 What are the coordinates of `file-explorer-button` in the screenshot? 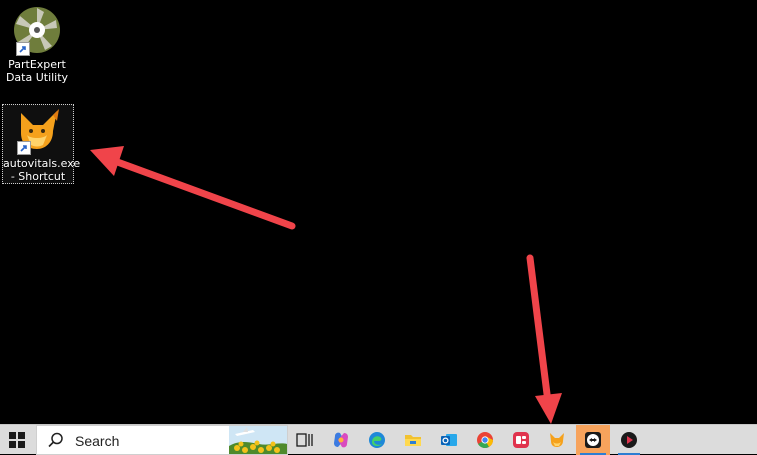 It's located at (413, 440).